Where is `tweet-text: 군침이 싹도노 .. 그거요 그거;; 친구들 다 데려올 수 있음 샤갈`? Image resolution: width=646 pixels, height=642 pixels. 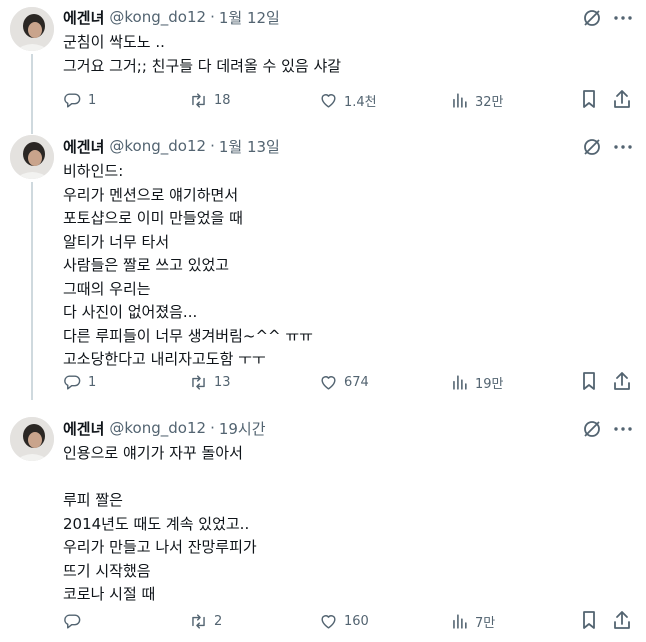 tweet-text: 군침이 싹도노 .. 그거요 그거;; 친구들 다 데려올 수 있음 샤갈 is located at coordinates (202, 54).